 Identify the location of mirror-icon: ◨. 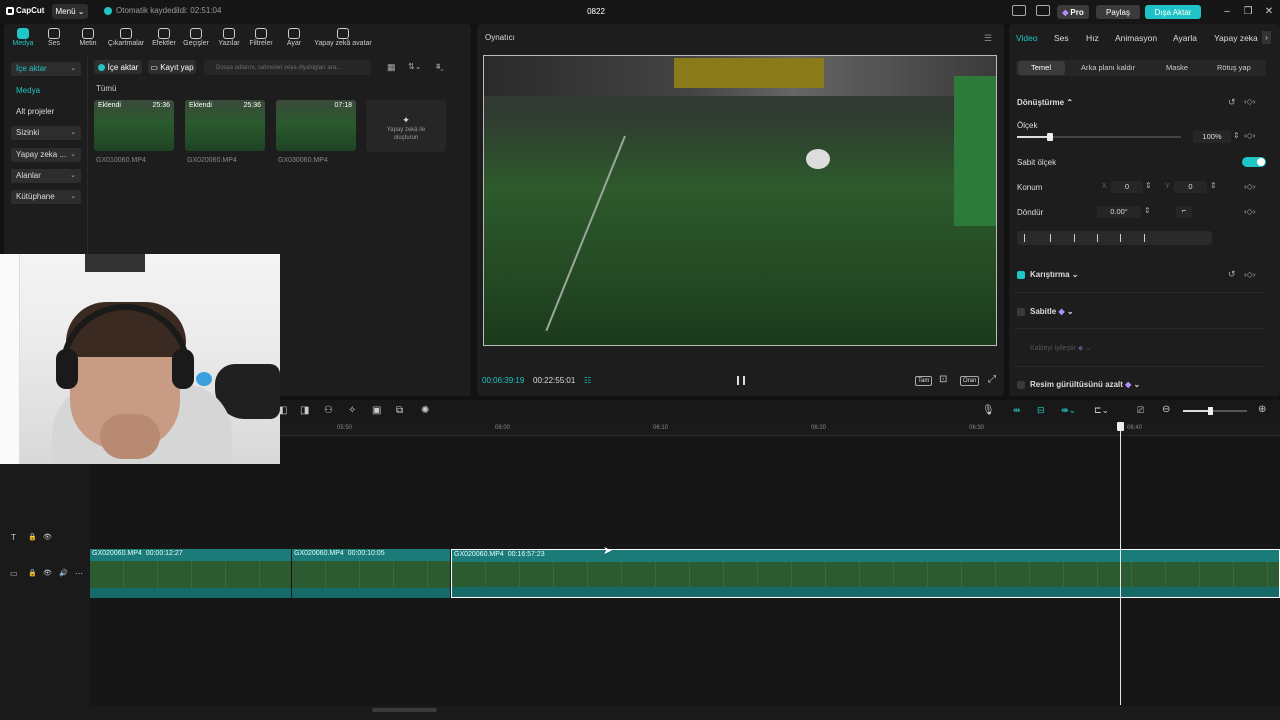
(304, 410).